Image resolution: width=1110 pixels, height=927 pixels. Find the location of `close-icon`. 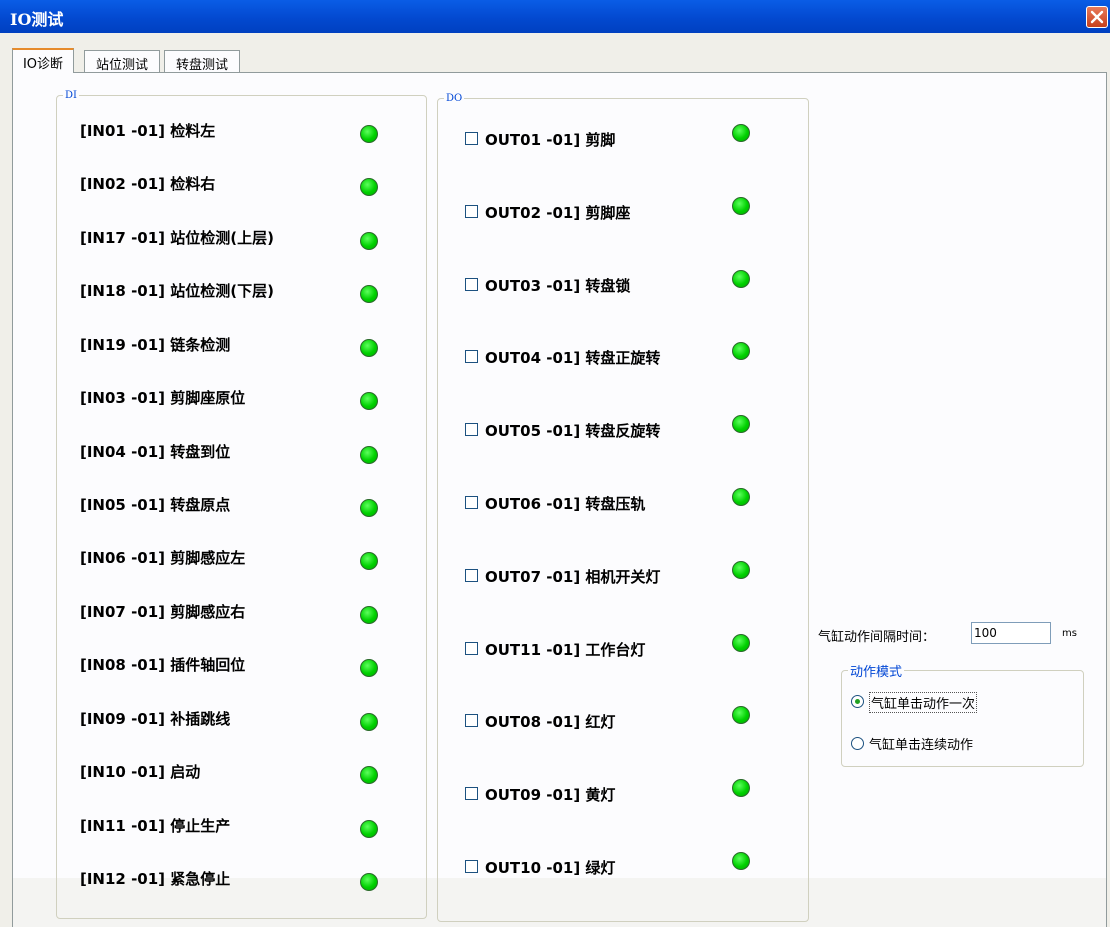

close-icon is located at coordinates (1097, 17).